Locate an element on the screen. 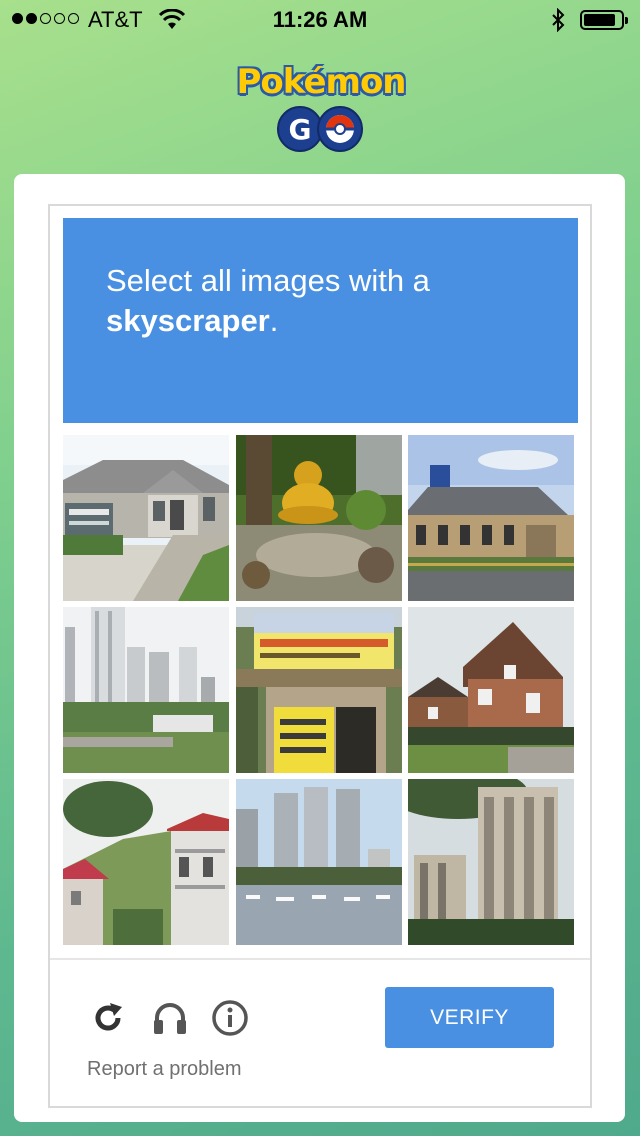 The width and height of the screenshot is (640, 1136). pokemon-go-logo: Pokémon G is located at coordinates (321, 110).